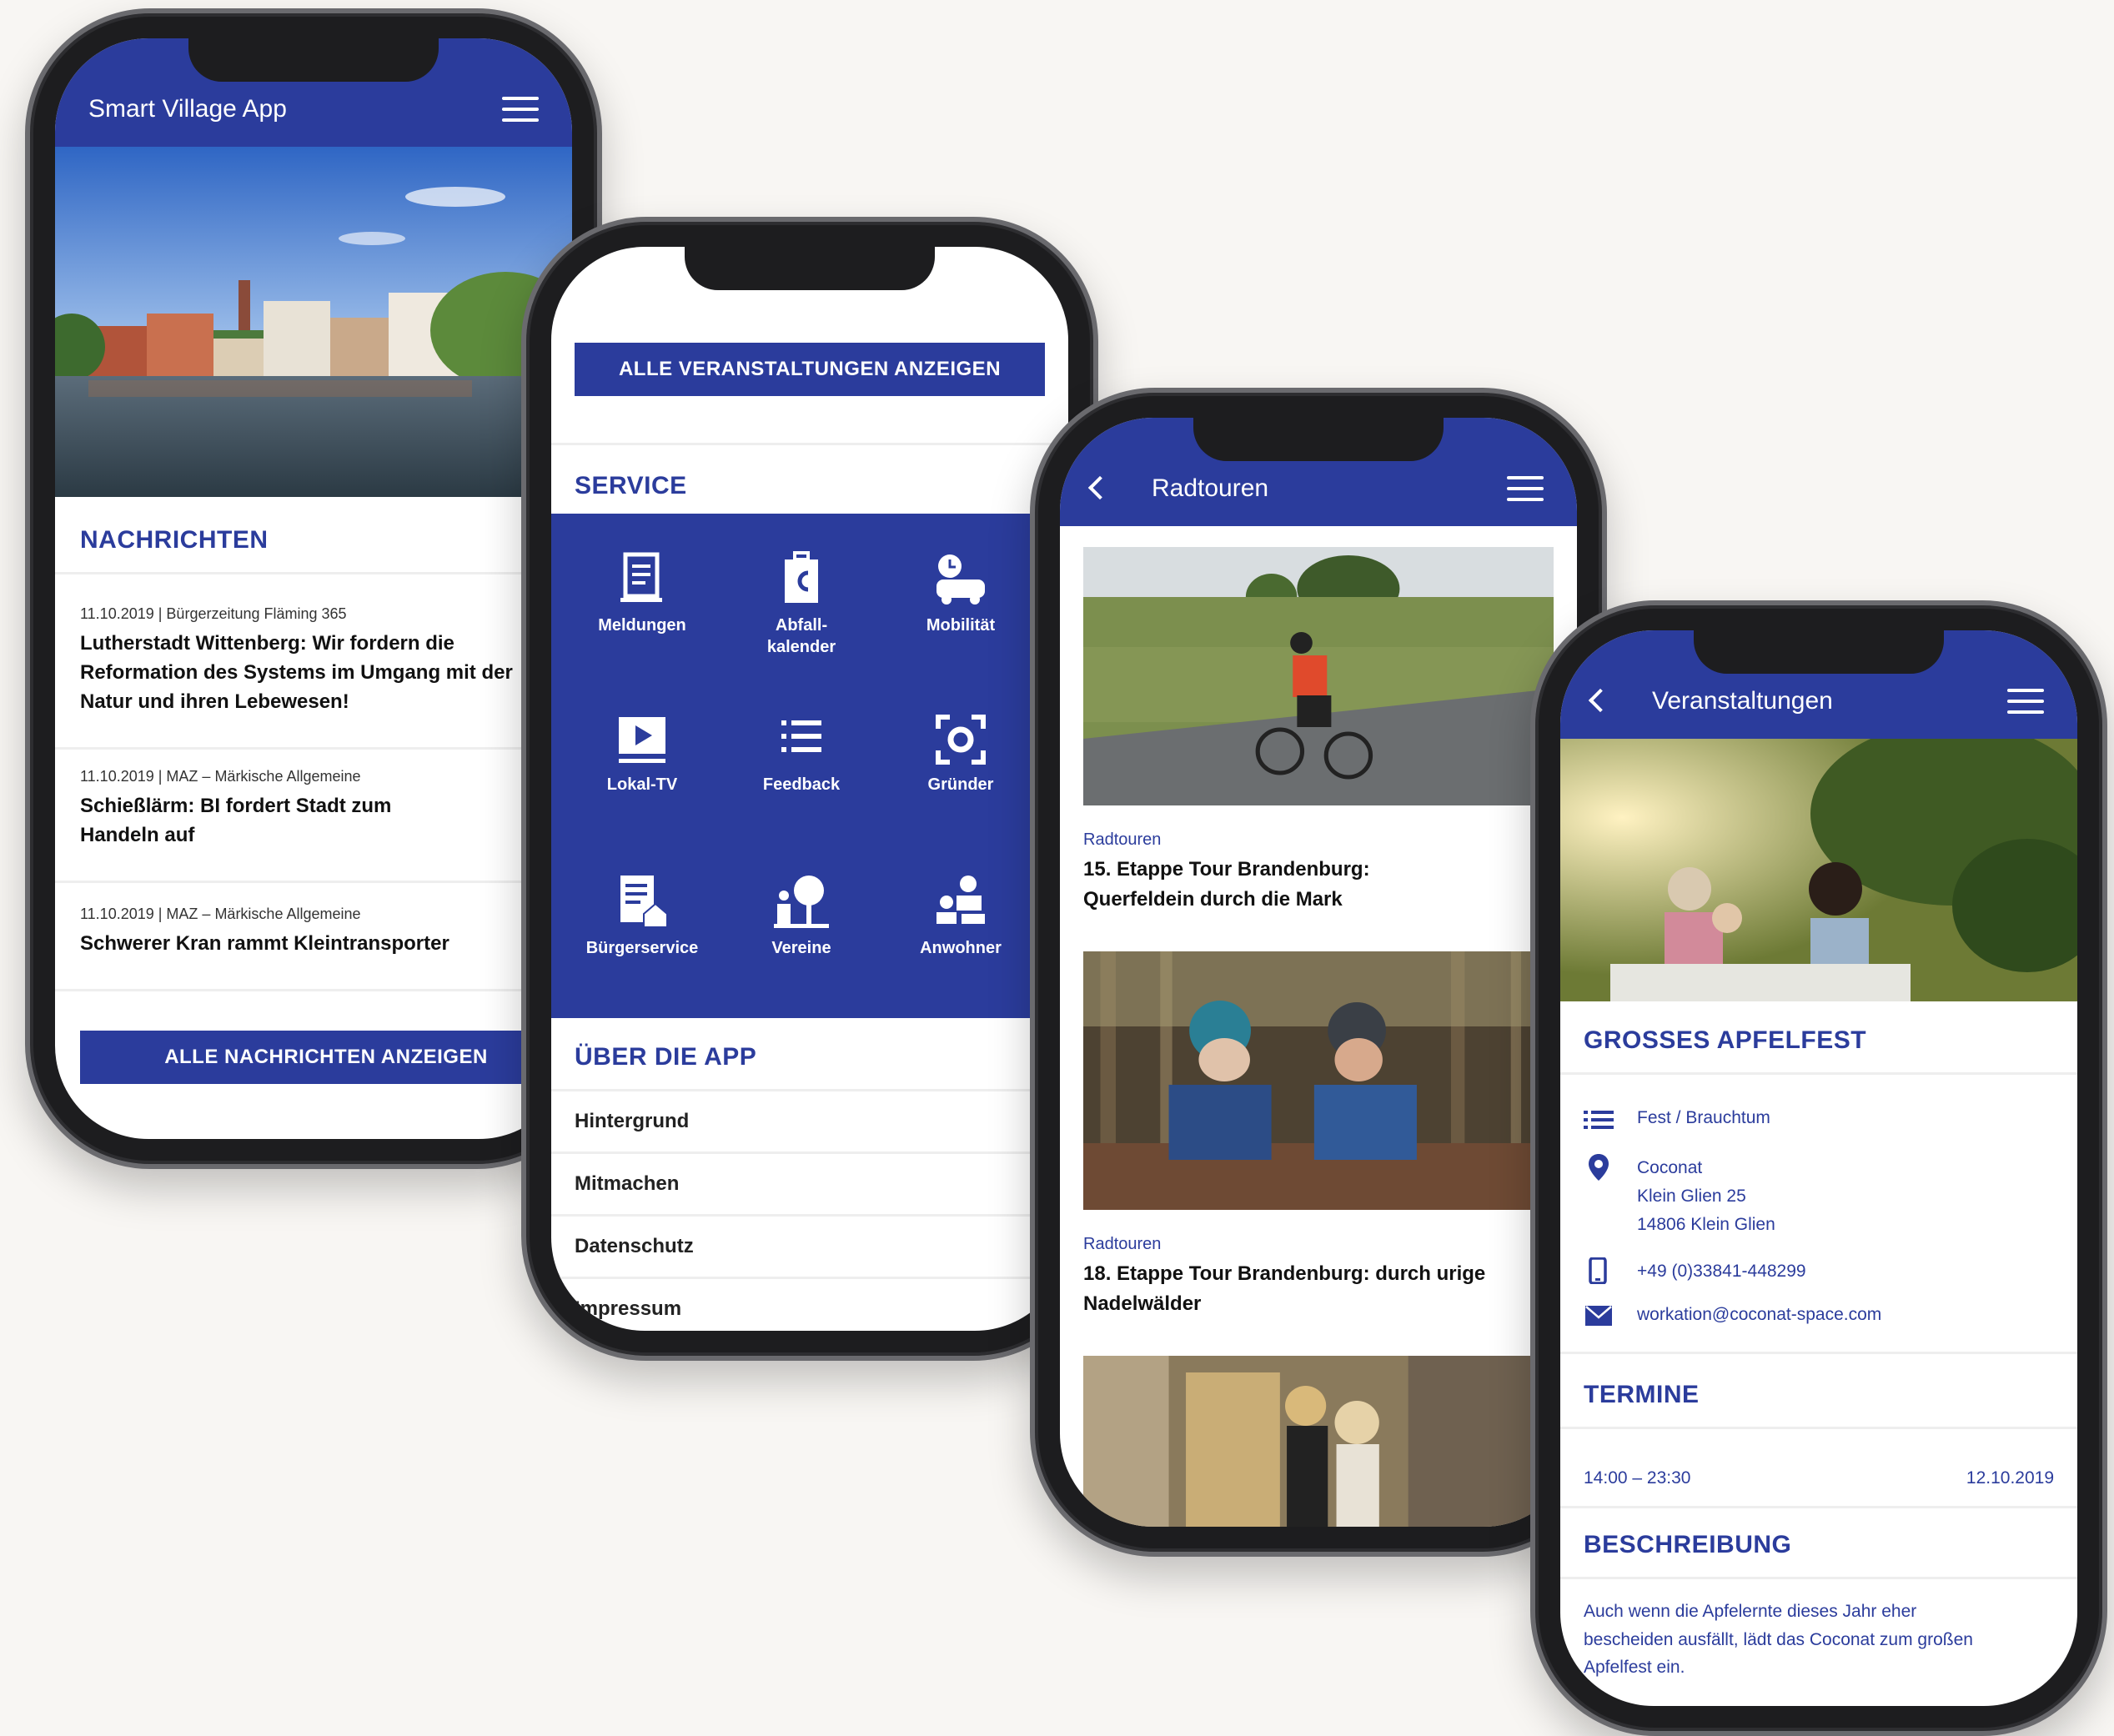  What do you see at coordinates (961, 948) in the screenshot?
I see `service-label: Anwohner` at bounding box center [961, 948].